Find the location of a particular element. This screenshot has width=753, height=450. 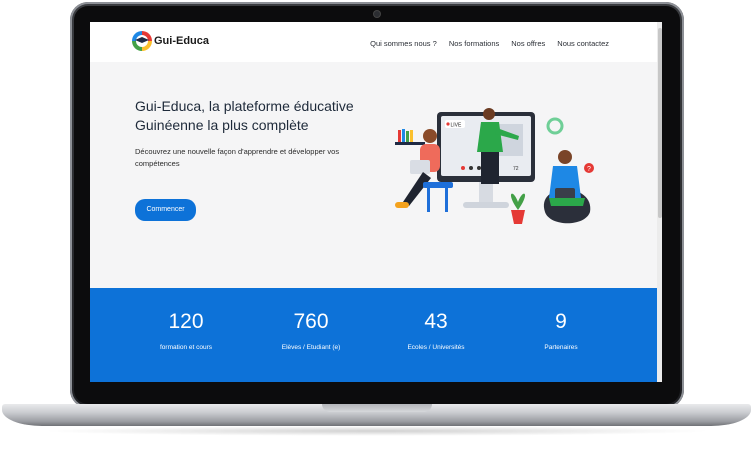

live-dot-icon is located at coordinates (448, 124).